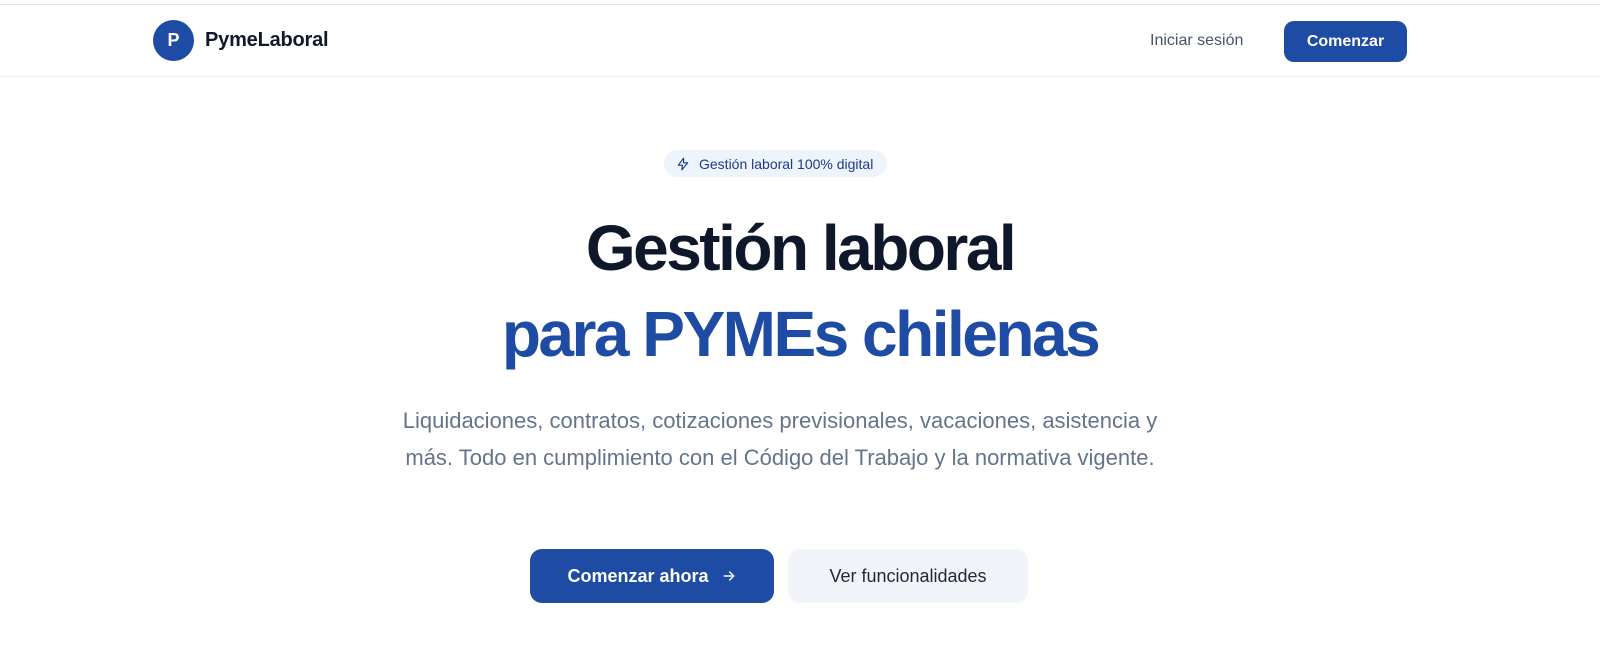 Image resolution: width=1600 pixels, height=645 pixels. I want to click on feature-badge: Gestión laboral 100% digital, so click(776, 163).